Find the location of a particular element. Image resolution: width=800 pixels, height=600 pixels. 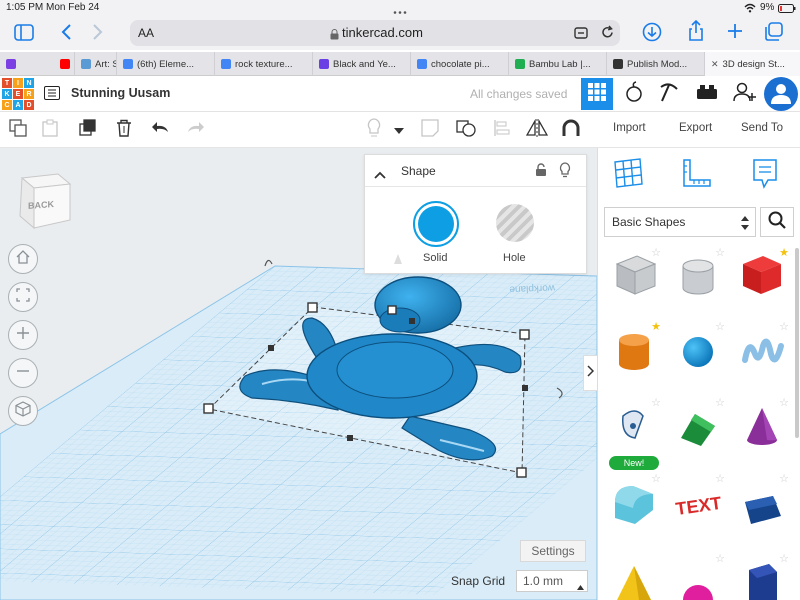

align-button is located at coordinates (502, 130).